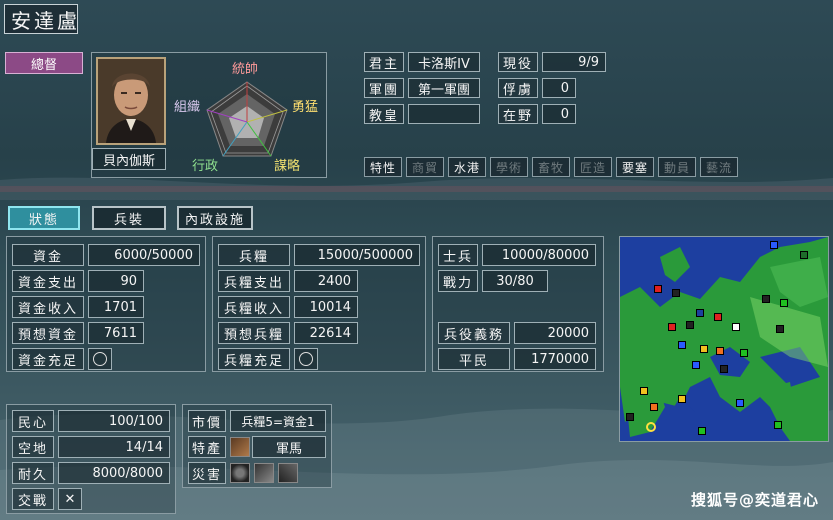  Describe the element at coordinates (129, 159) in the screenshot. I see `general-name: 貝內伽斯` at that location.